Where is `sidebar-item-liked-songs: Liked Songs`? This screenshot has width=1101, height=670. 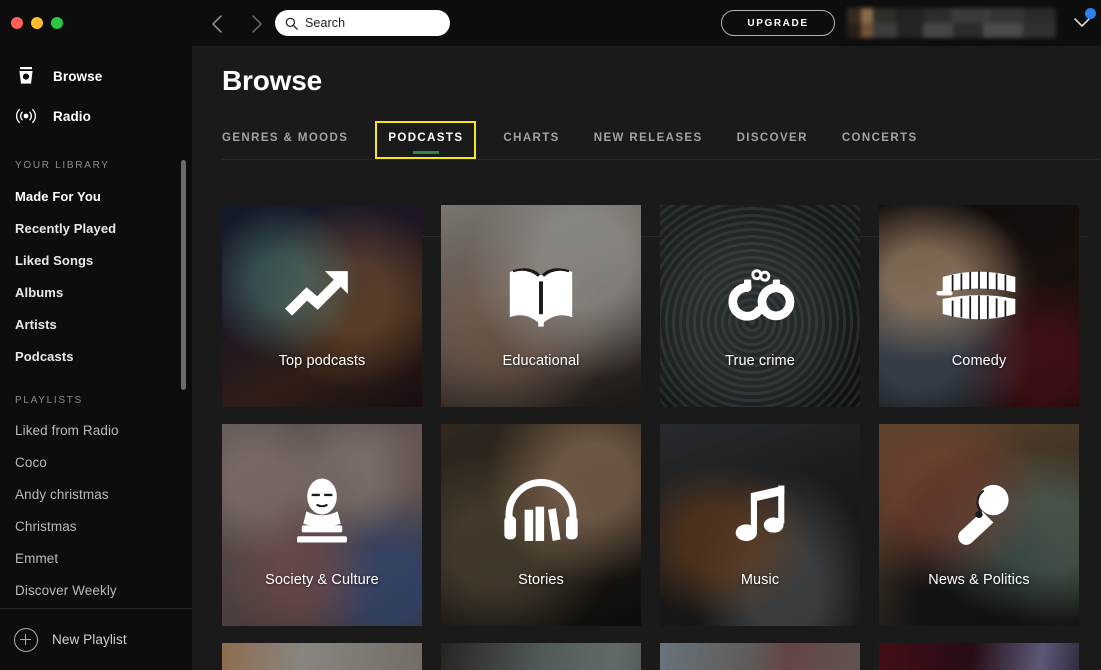 sidebar-item-liked-songs: Liked Songs is located at coordinates (96, 261).